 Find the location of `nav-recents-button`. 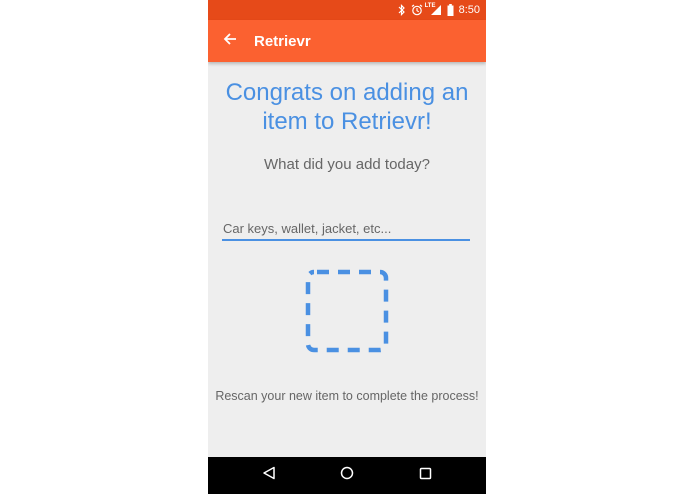

nav-recents-button is located at coordinates (425, 476).